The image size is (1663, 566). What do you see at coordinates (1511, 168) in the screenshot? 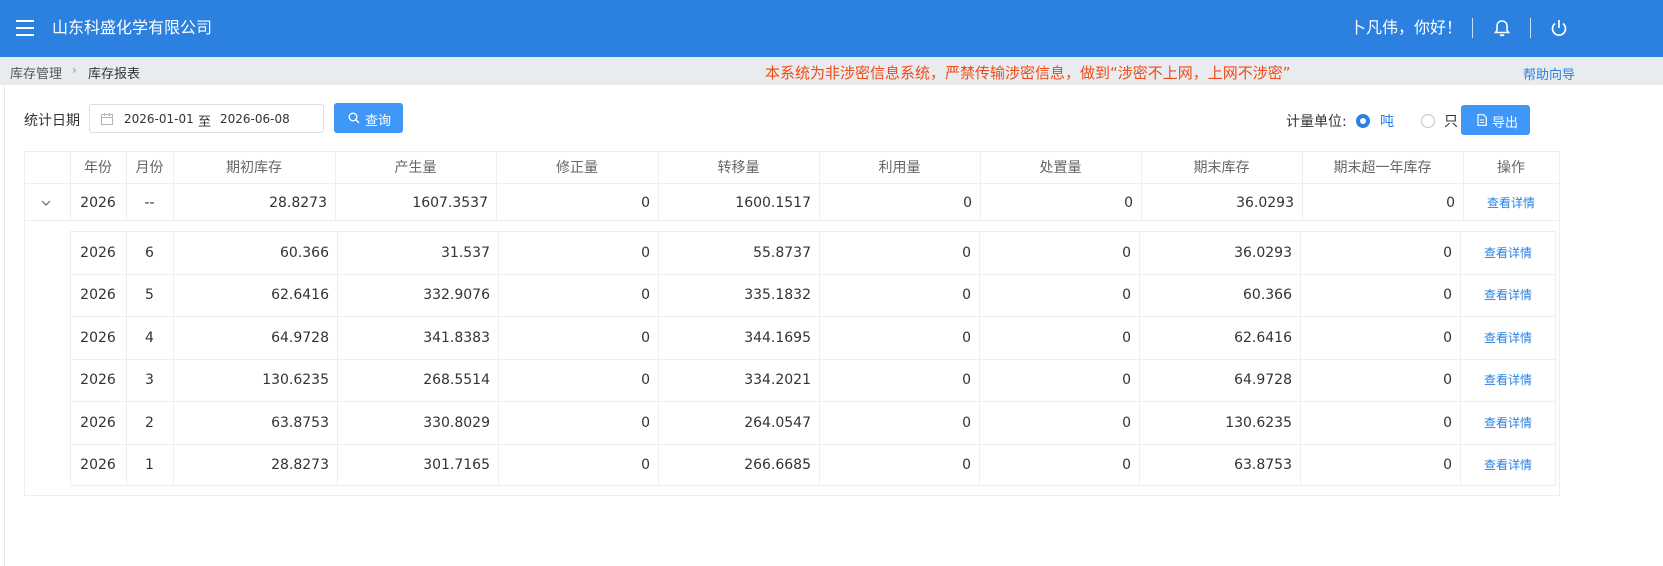
I see `column-header-action: 操作` at bounding box center [1511, 168].